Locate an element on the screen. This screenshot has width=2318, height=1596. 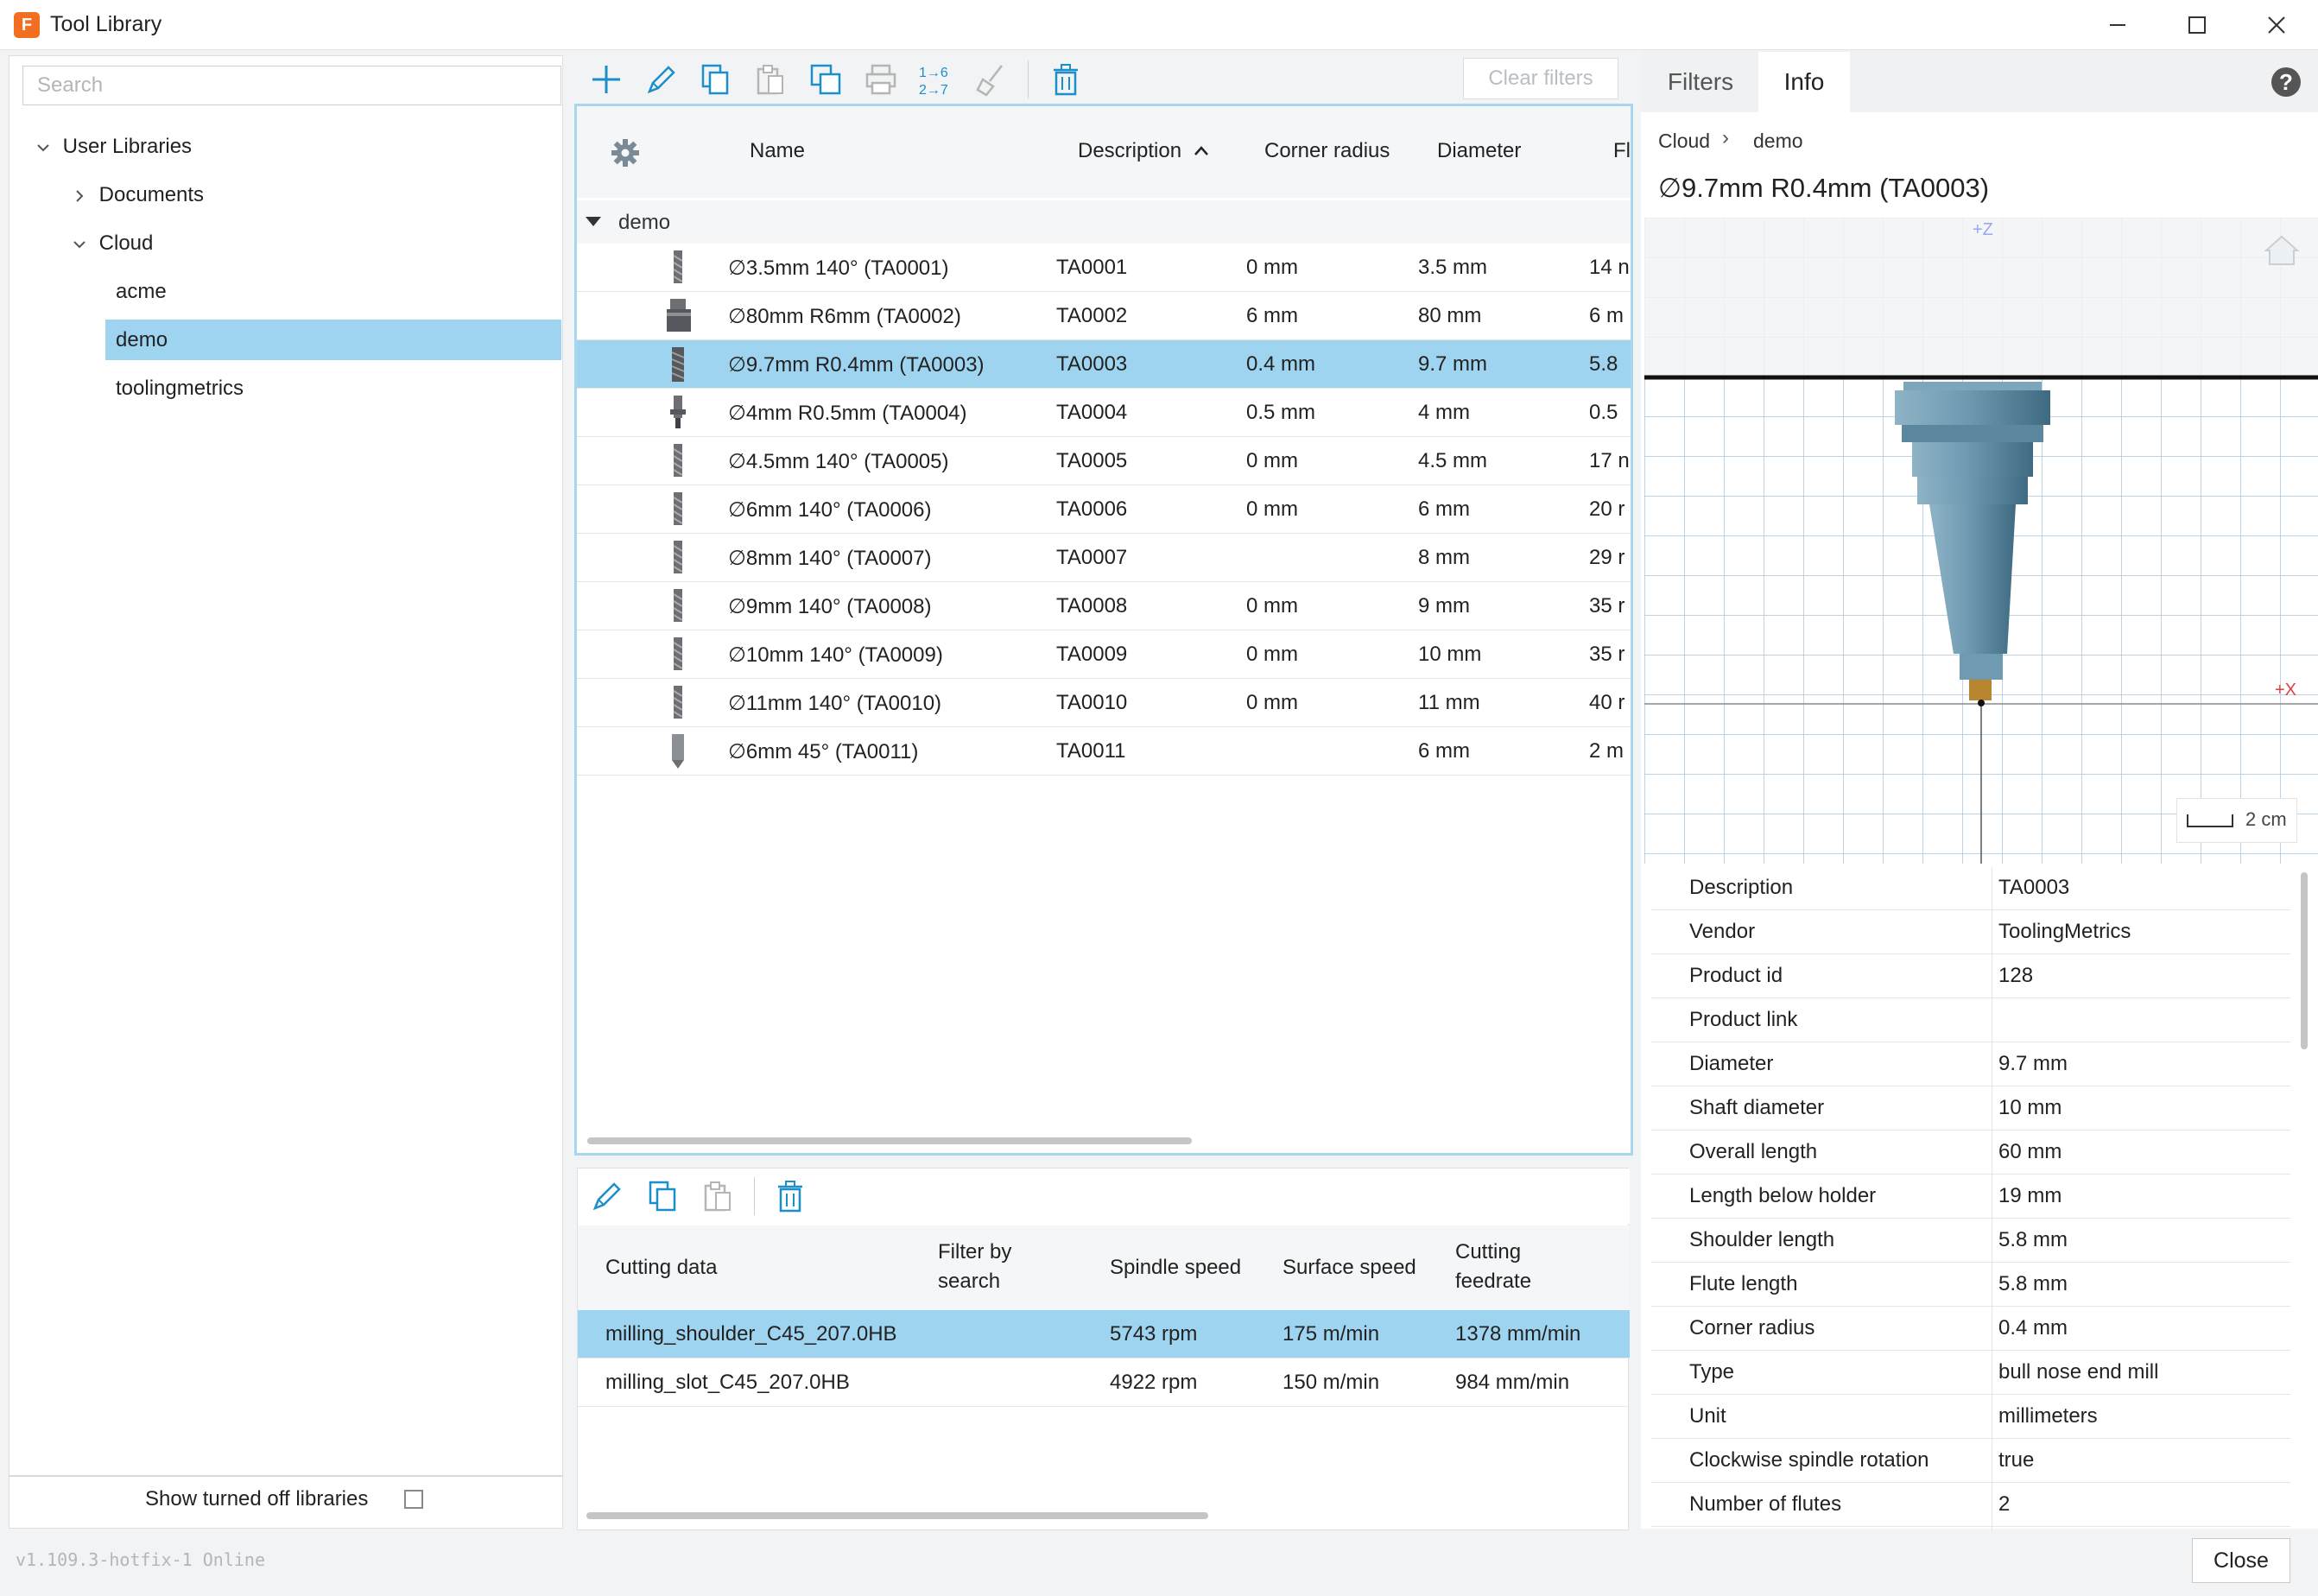
table-row: ∅4mm R0.5mm (TA0004) TA0004 0.5 mm 4 mm 0.5 is located at coordinates (1104, 413).